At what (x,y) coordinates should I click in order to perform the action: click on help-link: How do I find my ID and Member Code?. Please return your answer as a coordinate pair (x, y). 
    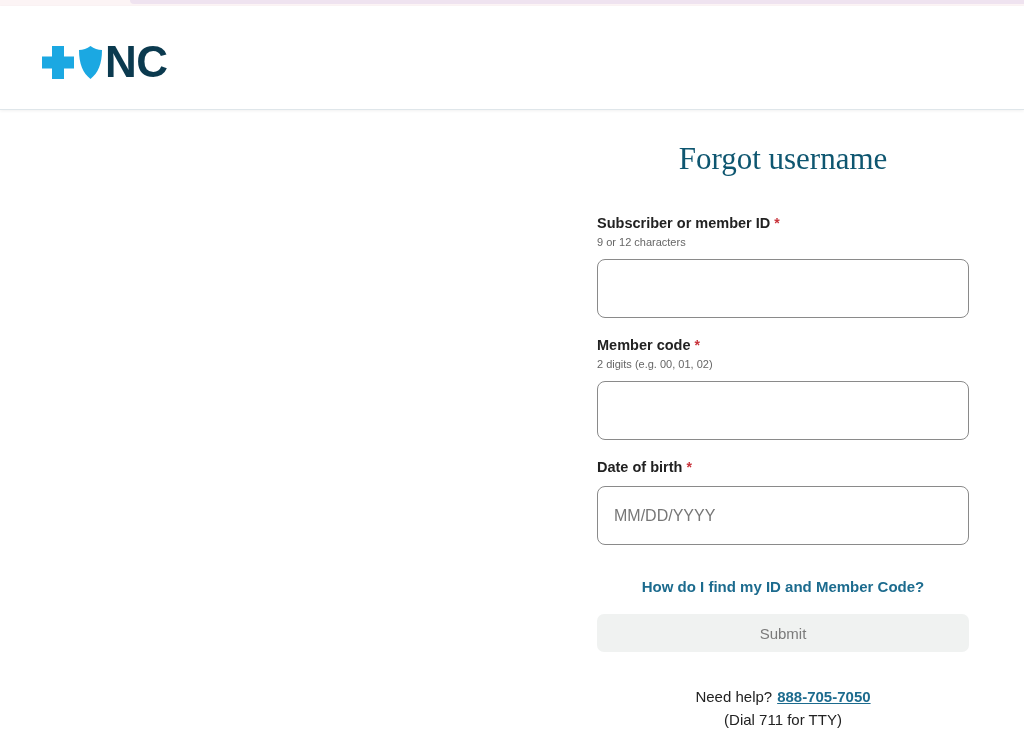
    Looking at the image, I should click on (783, 587).